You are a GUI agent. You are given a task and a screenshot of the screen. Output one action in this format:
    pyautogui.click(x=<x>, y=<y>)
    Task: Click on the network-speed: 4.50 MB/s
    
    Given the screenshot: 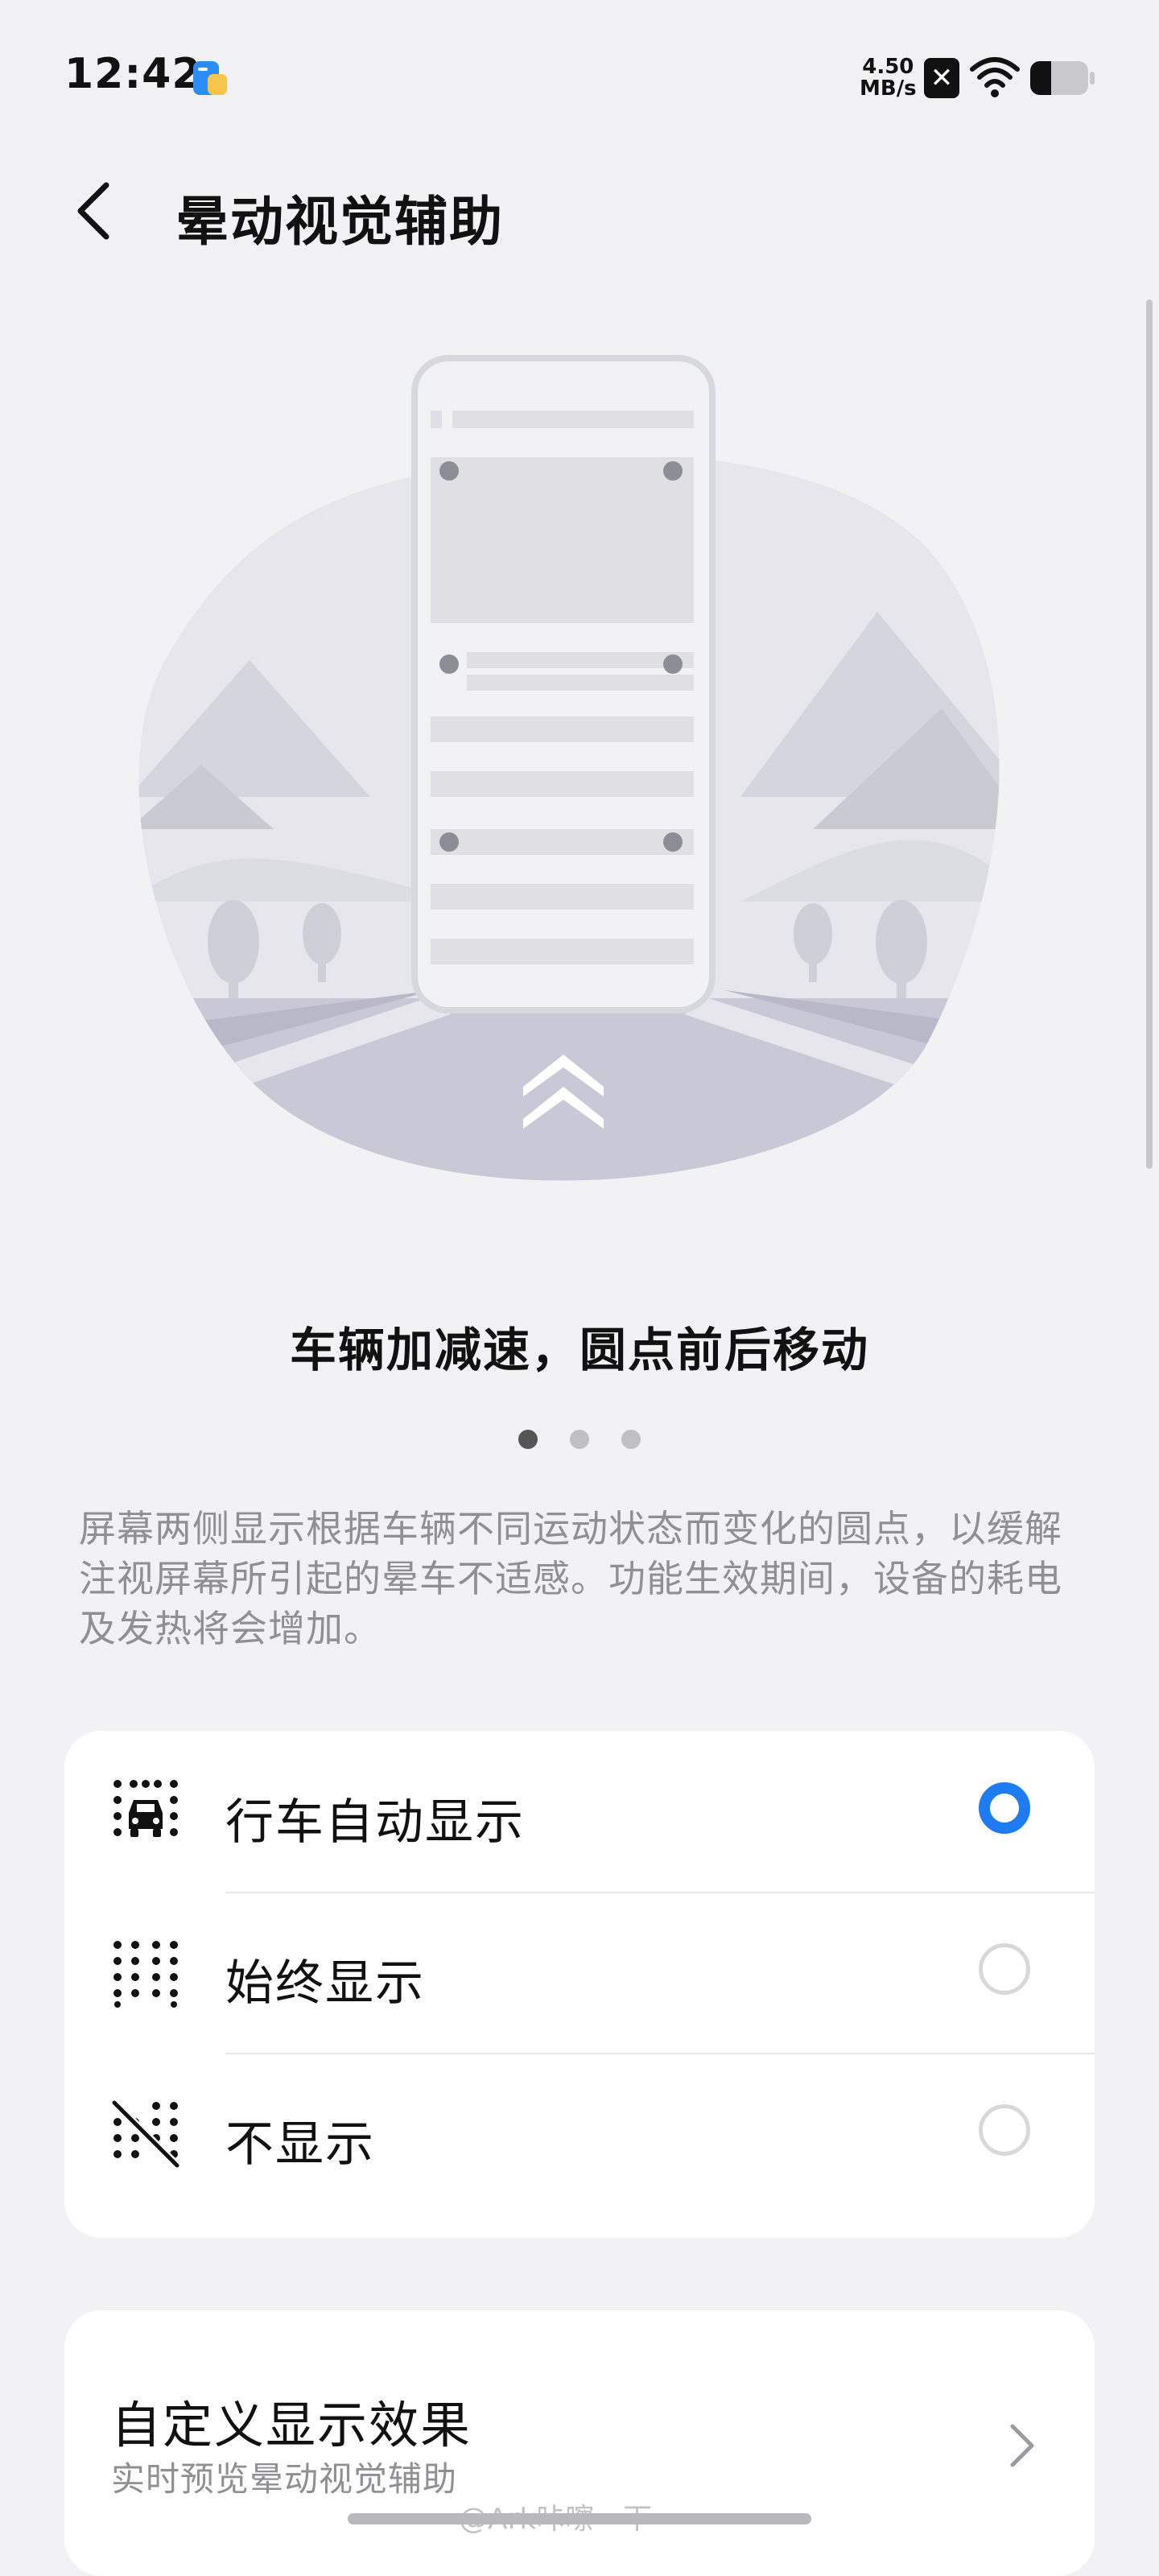 What is the action you would take?
    pyautogui.click(x=888, y=78)
    